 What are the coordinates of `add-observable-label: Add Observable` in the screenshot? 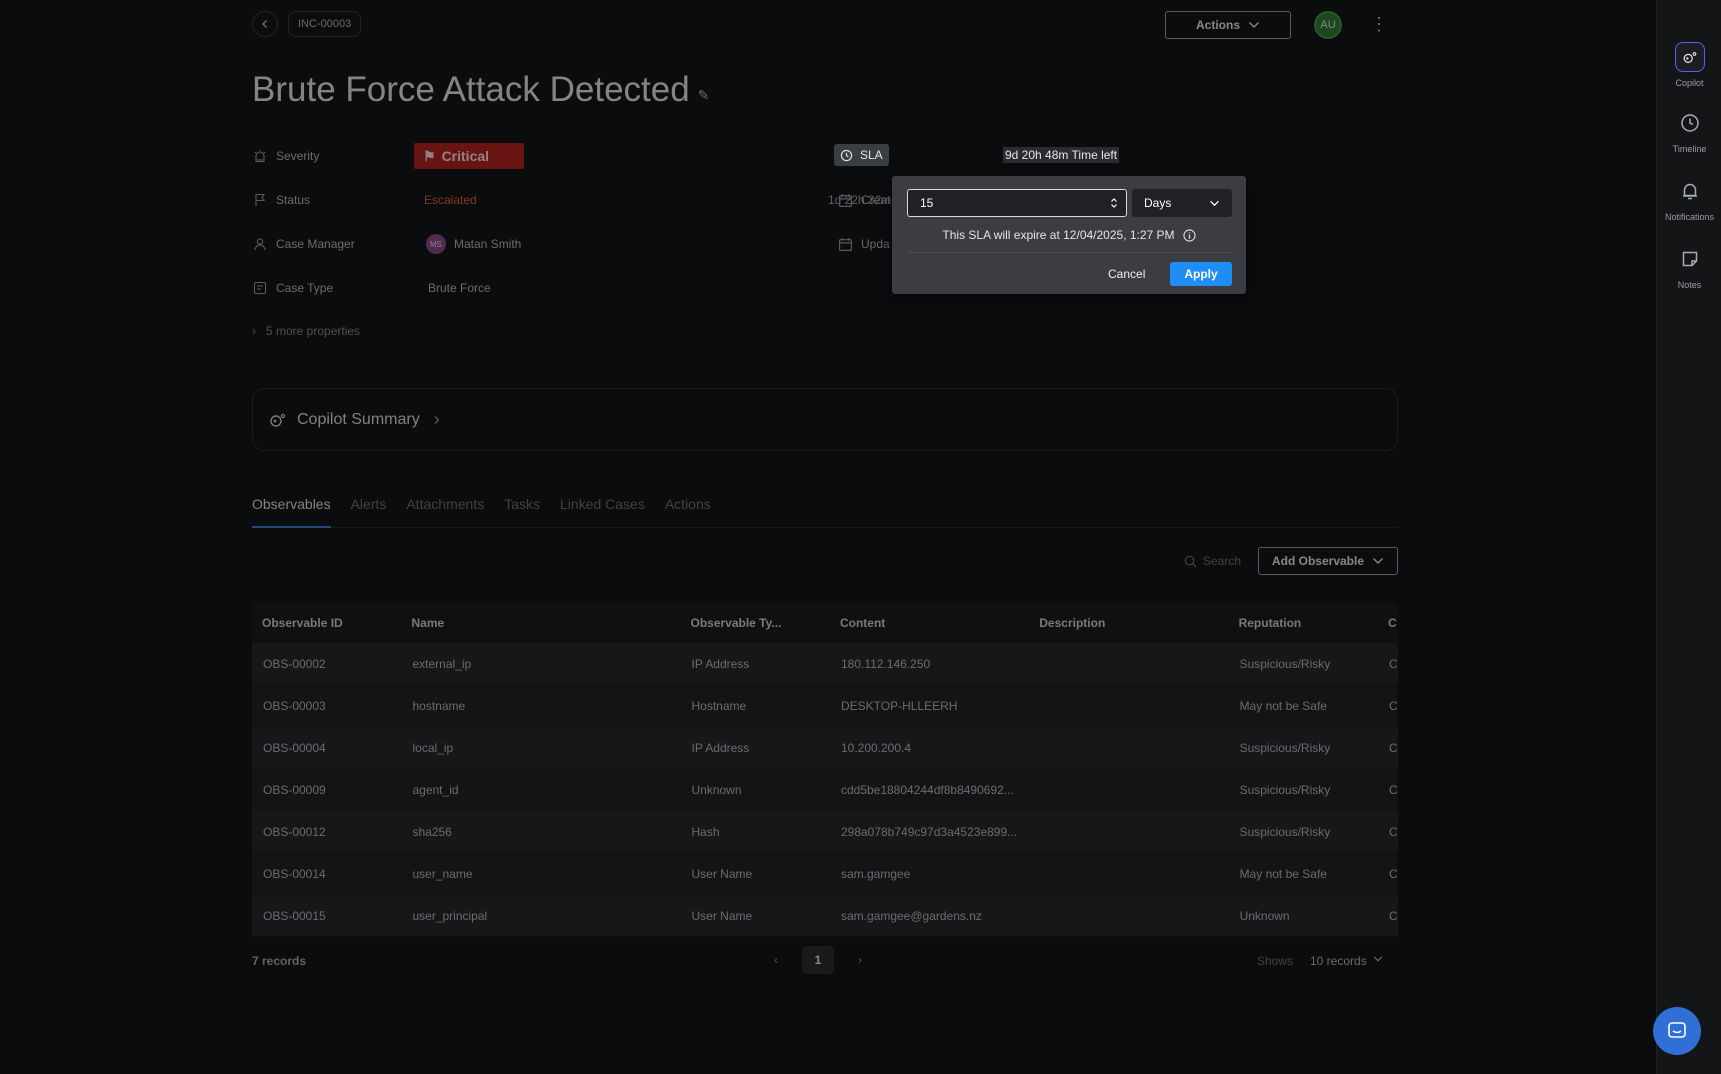 It's located at (1318, 561).